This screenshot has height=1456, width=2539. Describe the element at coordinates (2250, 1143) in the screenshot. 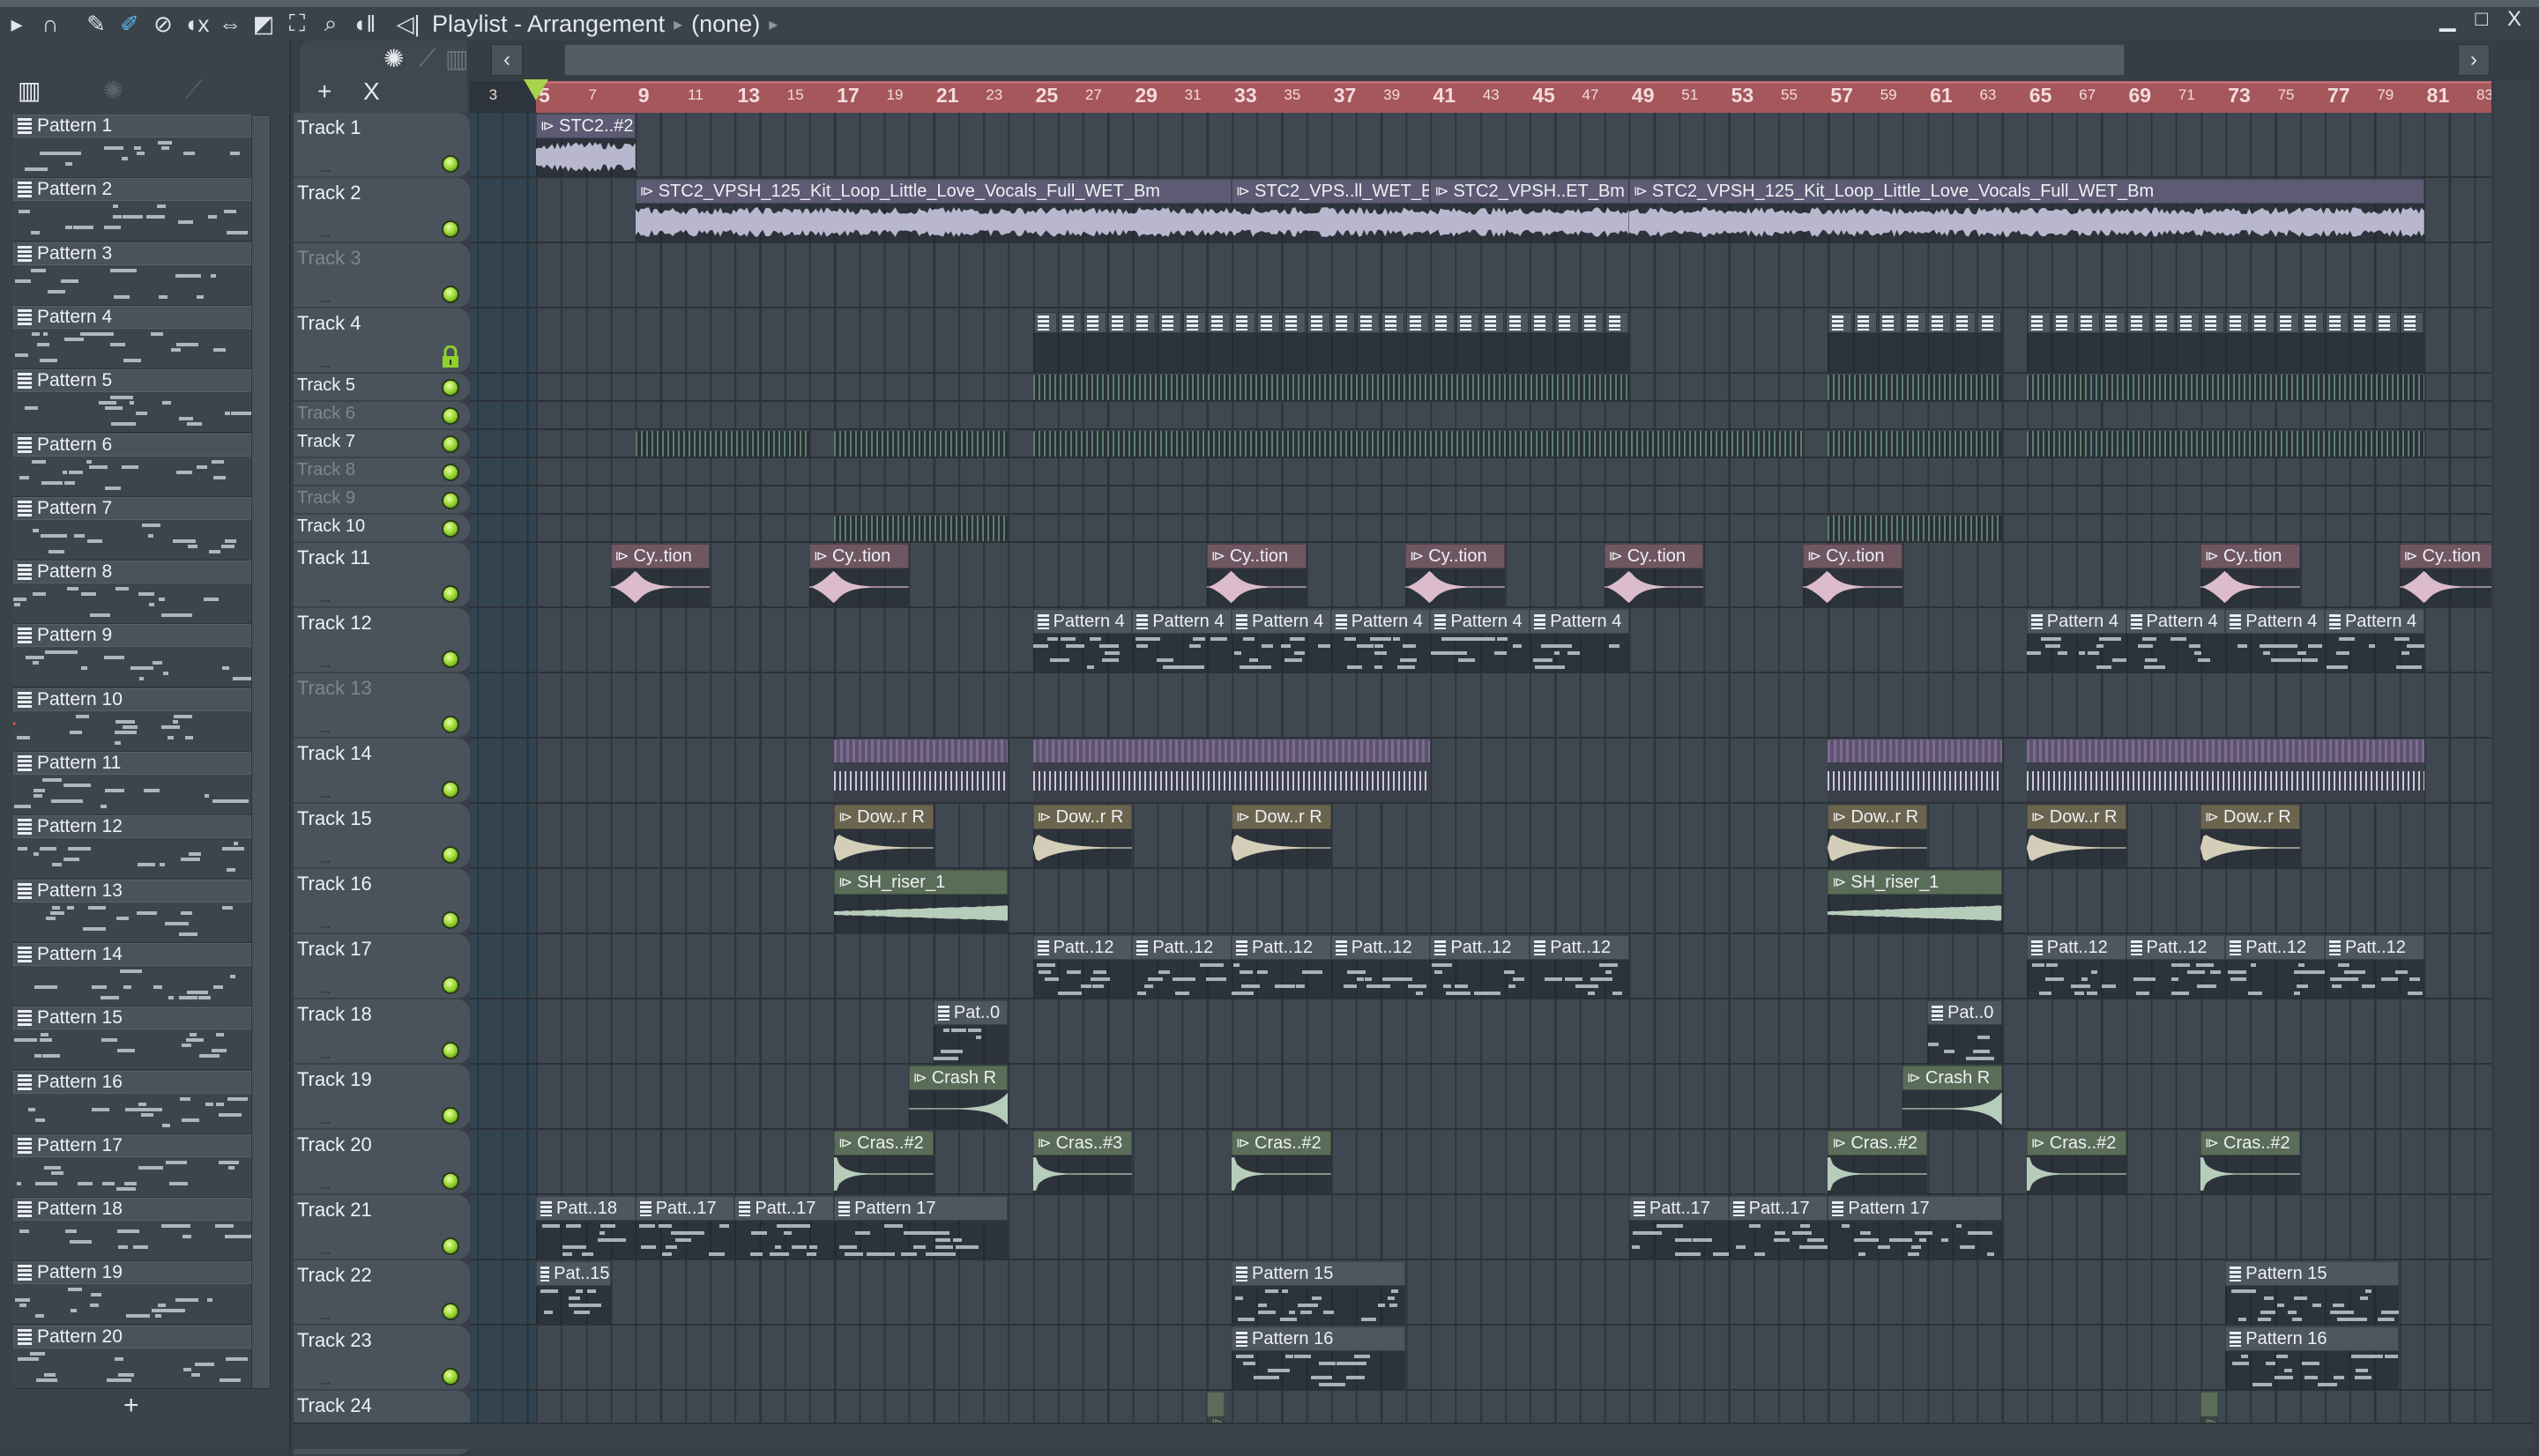

I see `clip-header: ⧐ Cras..#2` at that location.